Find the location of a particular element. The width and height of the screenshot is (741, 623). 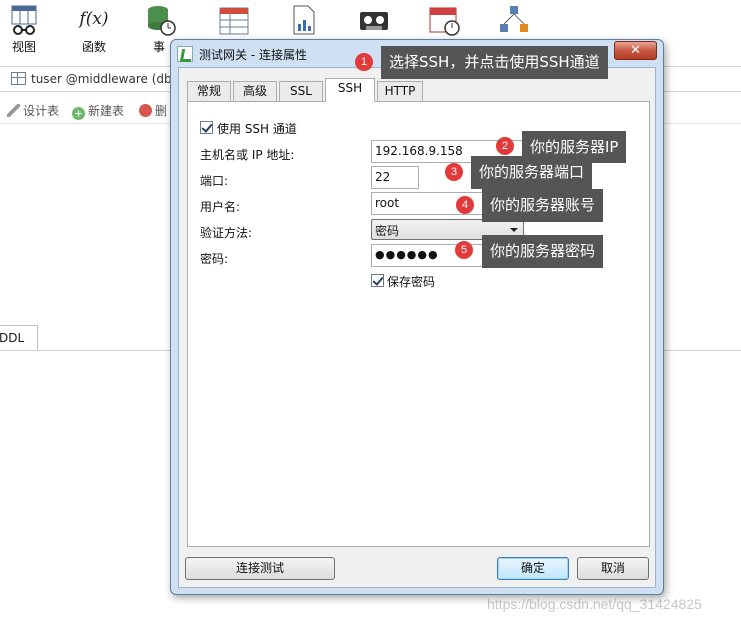

delete-table-label: 删 is located at coordinates (161, 111).